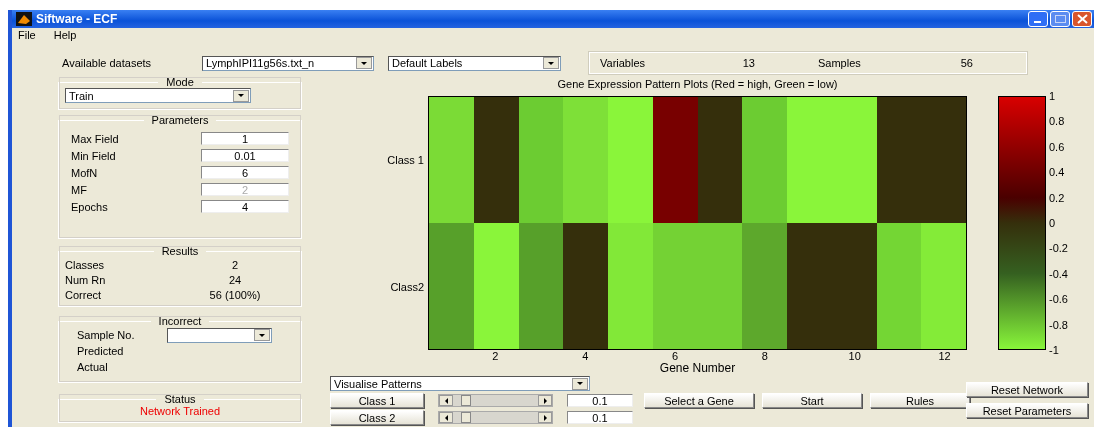  Describe the element at coordinates (1053, 96) in the screenshot. I see `tick-label: 1` at that location.